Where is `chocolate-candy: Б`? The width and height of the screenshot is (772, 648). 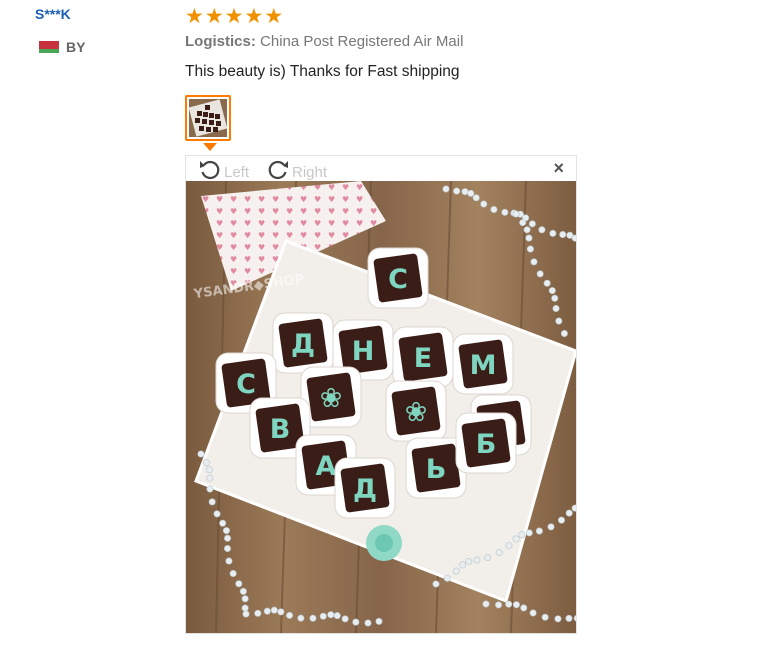
chocolate-candy: Б is located at coordinates (486, 443).